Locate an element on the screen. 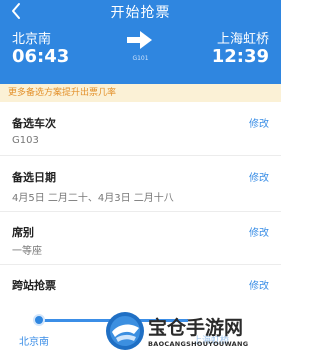 The height and width of the screenshot is (354, 320). row-value: G103 is located at coordinates (25, 140).